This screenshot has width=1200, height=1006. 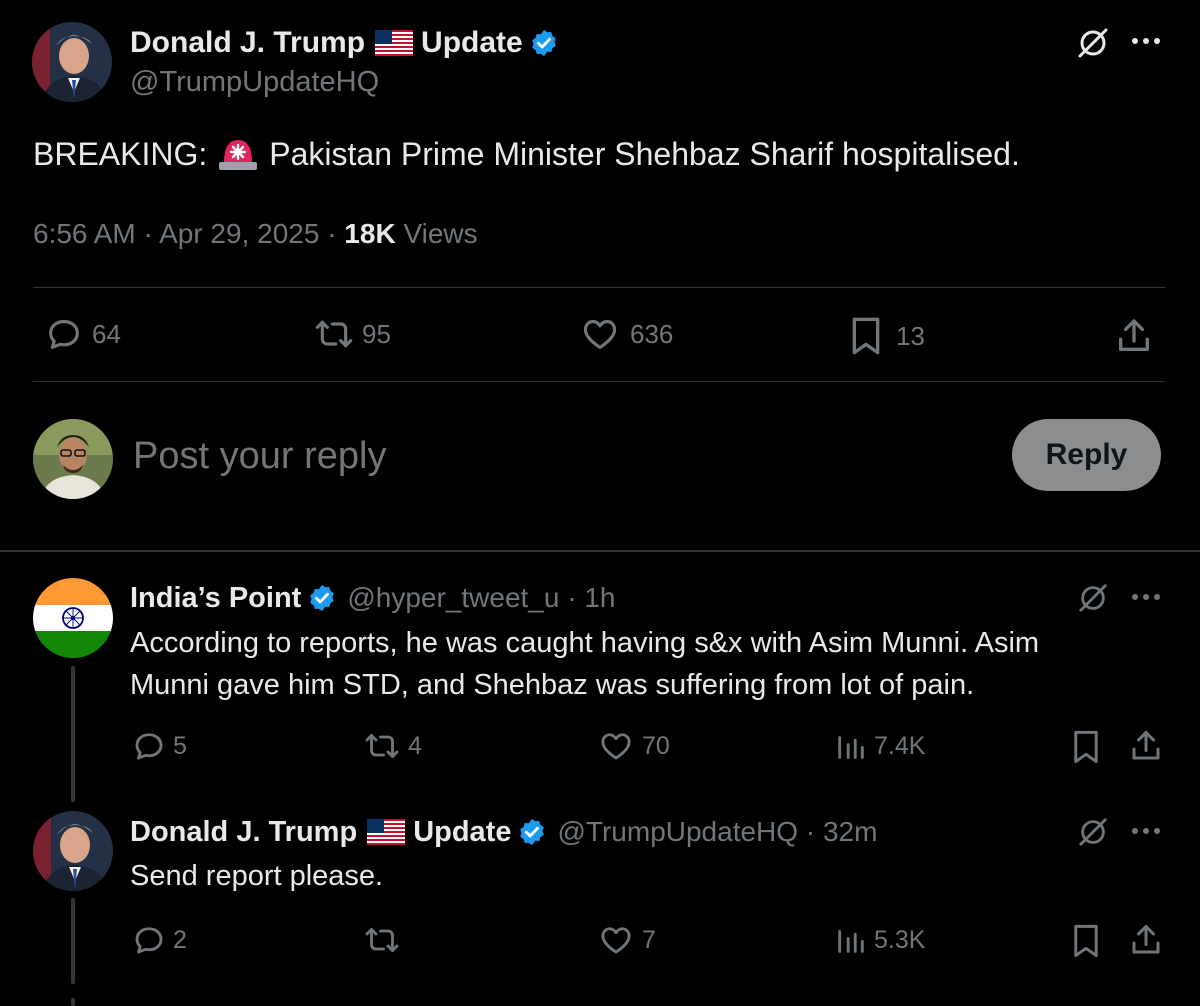 I want to click on divider-bottom, so click(x=599, y=381).